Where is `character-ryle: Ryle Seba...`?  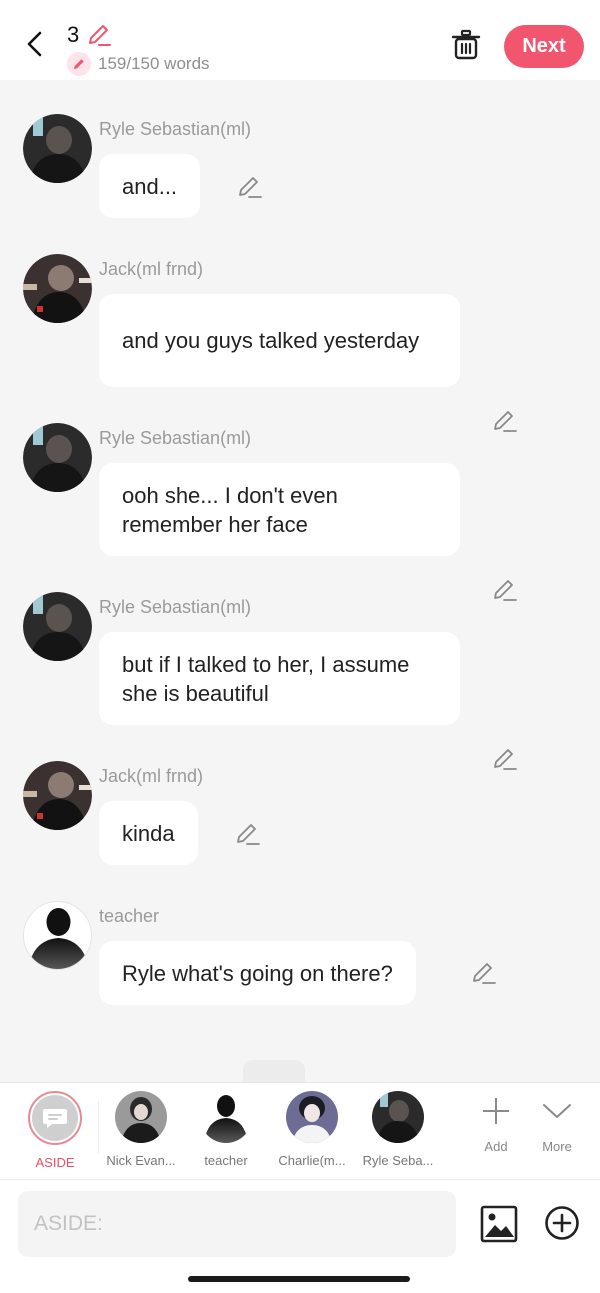
character-ryle: Ryle Seba... is located at coordinates (398, 1129).